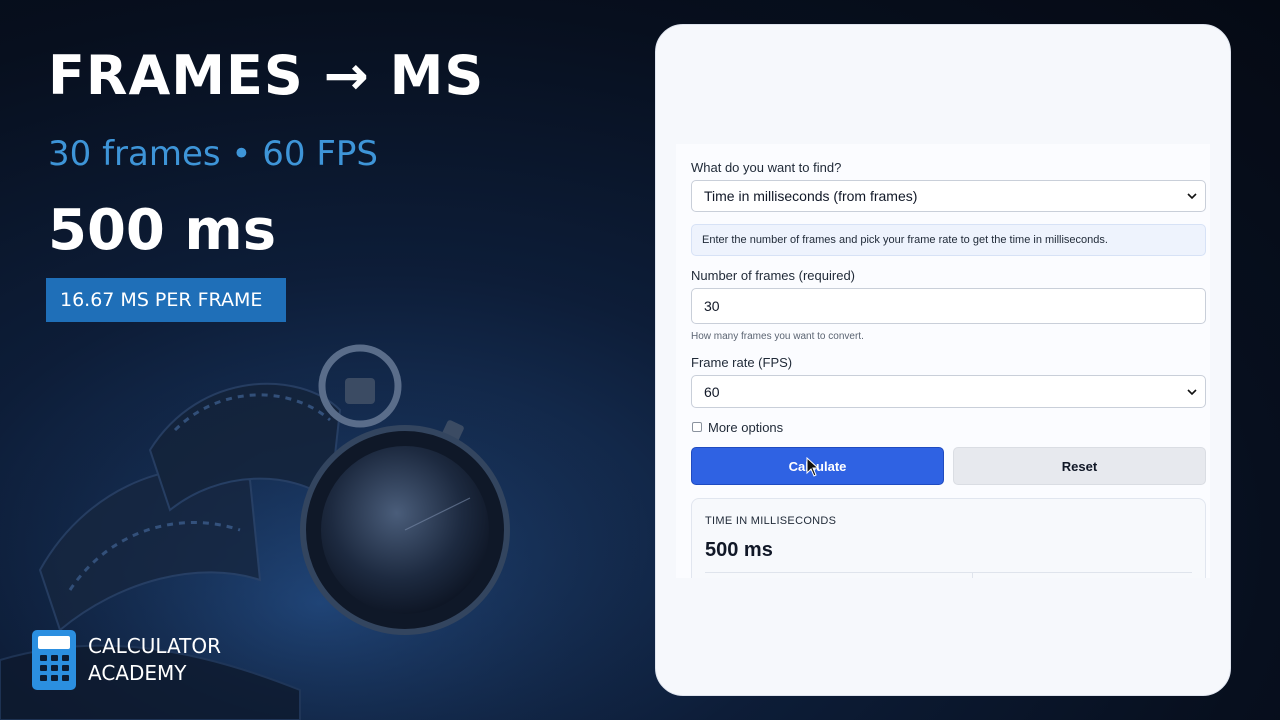 Image resolution: width=1280 pixels, height=720 pixels. What do you see at coordinates (1079, 466) in the screenshot?
I see `reset-button: Reset` at bounding box center [1079, 466].